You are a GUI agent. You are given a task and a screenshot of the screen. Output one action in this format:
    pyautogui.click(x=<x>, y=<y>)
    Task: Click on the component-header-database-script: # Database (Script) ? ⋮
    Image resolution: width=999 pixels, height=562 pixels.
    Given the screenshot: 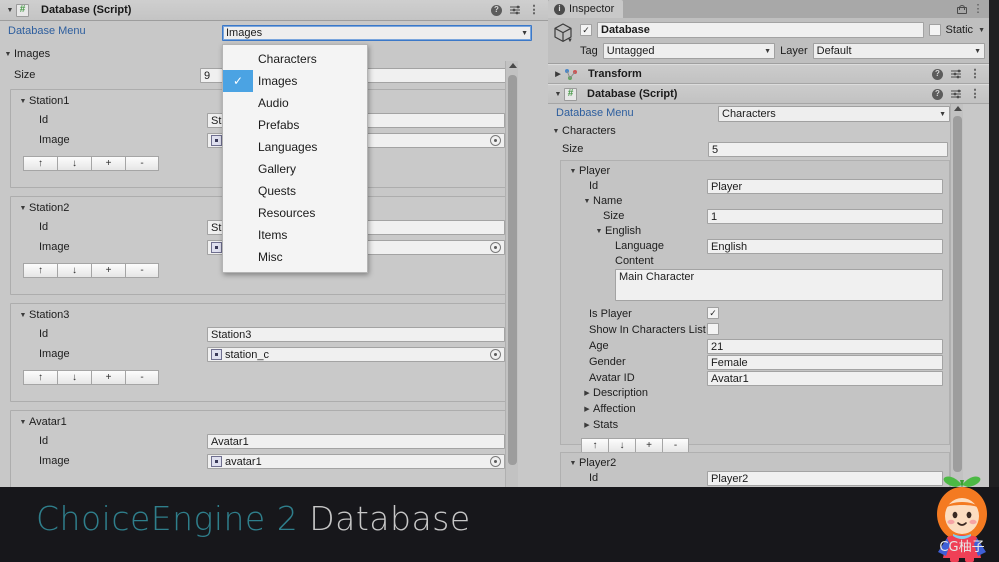 What is the action you would take?
    pyautogui.click(x=768, y=94)
    